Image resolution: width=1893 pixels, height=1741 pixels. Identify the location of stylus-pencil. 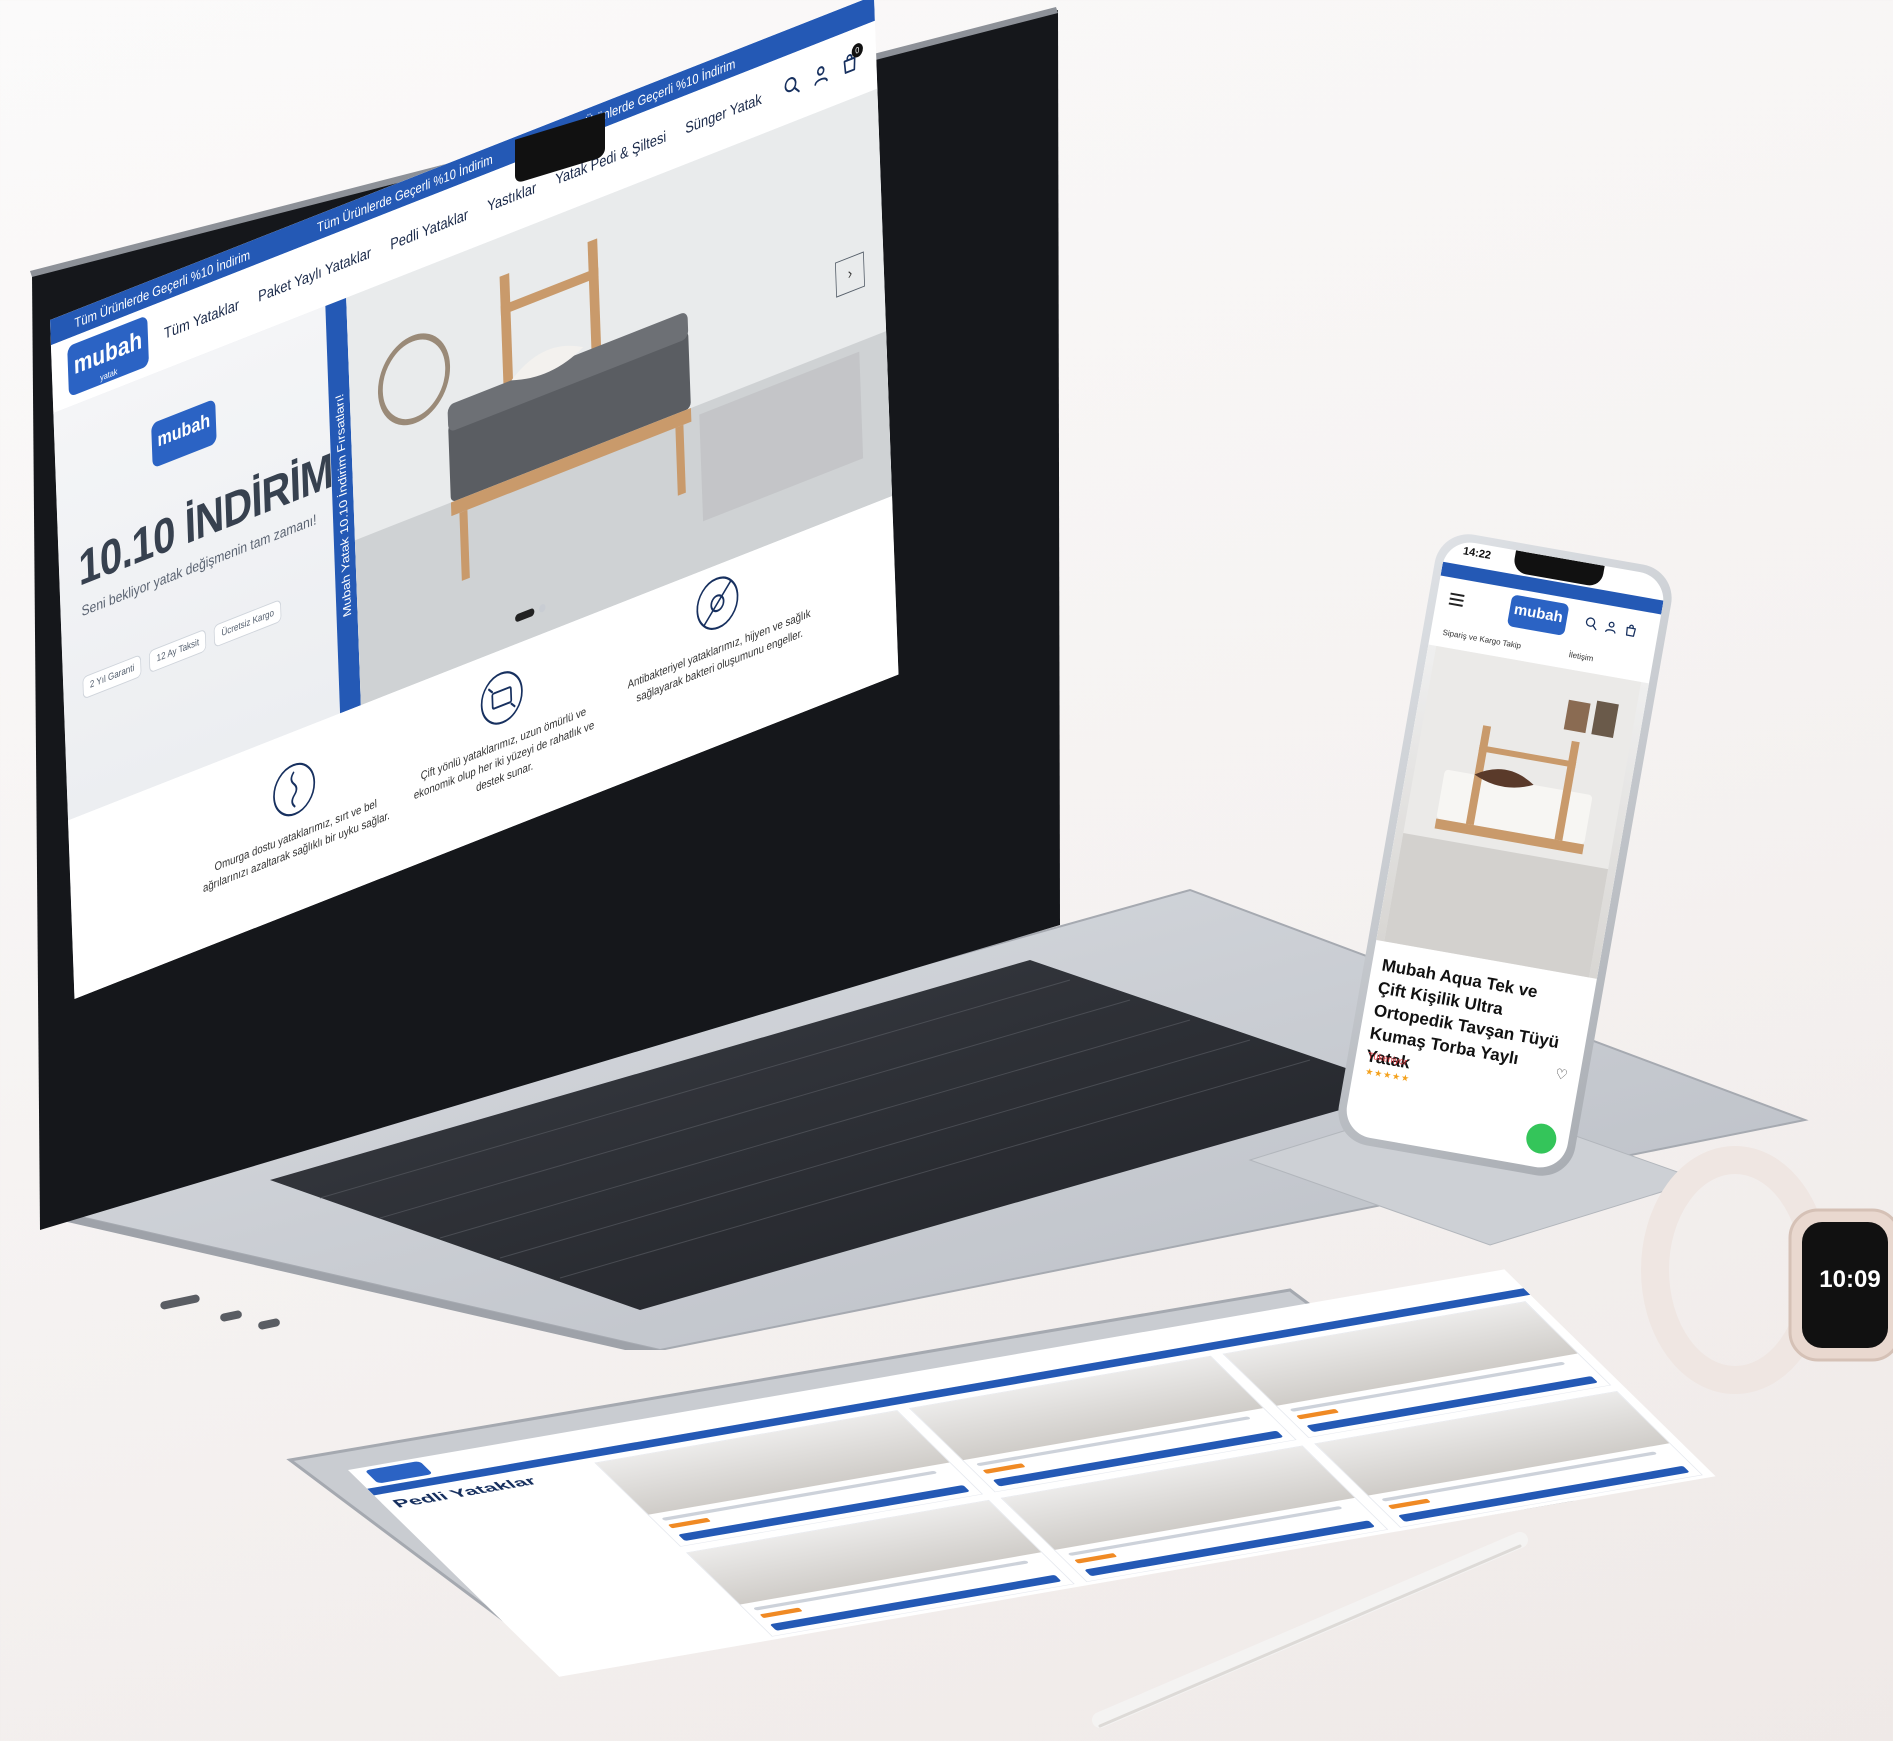
(1310, 1630).